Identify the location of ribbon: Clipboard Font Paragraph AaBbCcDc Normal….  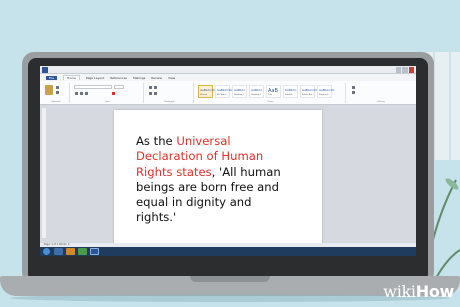
(228, 93).